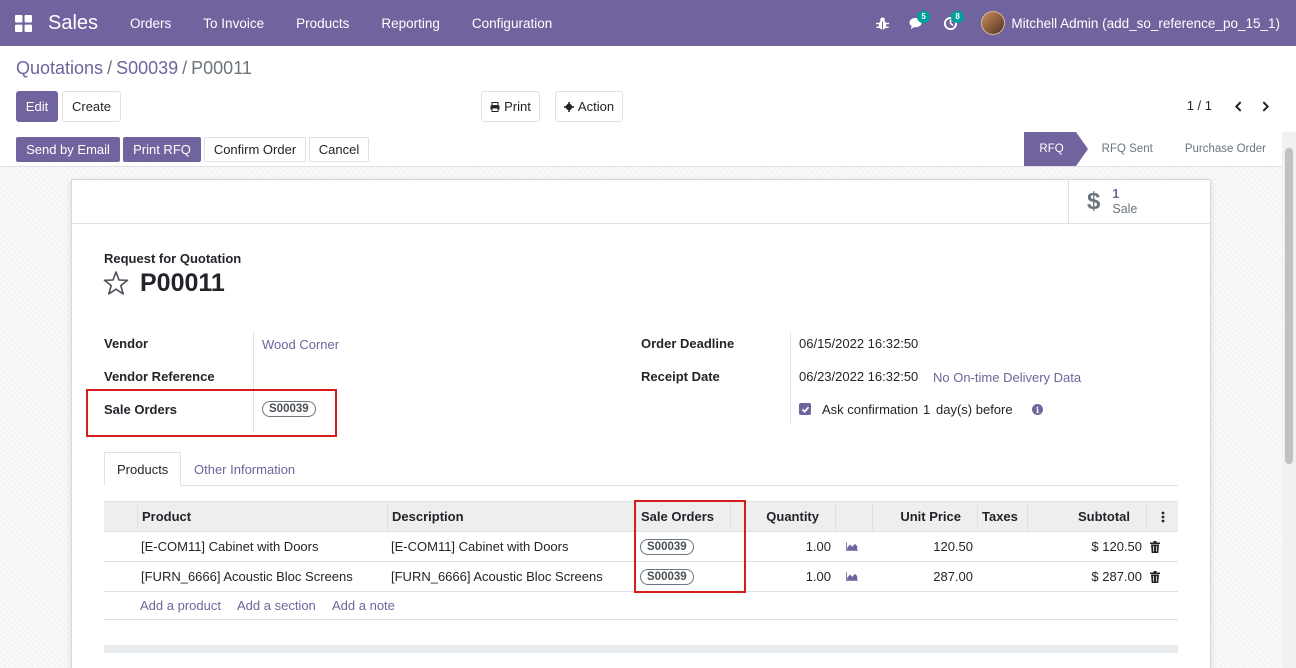 This screenshot has width=1296, height=668. What do you see at coordinates (688, 343) in the screenshot?
I see `order-deadline-label: Order Deadline` at bounding box center [688, 343].